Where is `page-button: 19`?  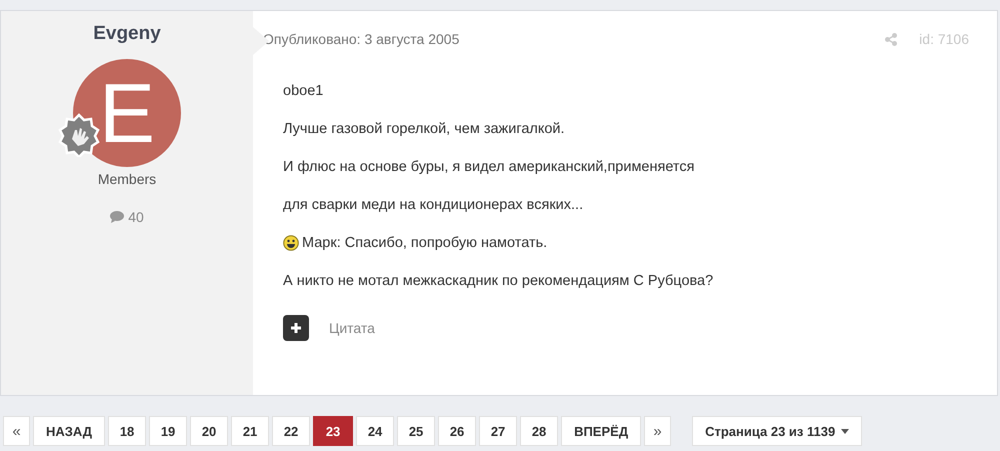
page-button: 19 is located at coordinates (168, 431).